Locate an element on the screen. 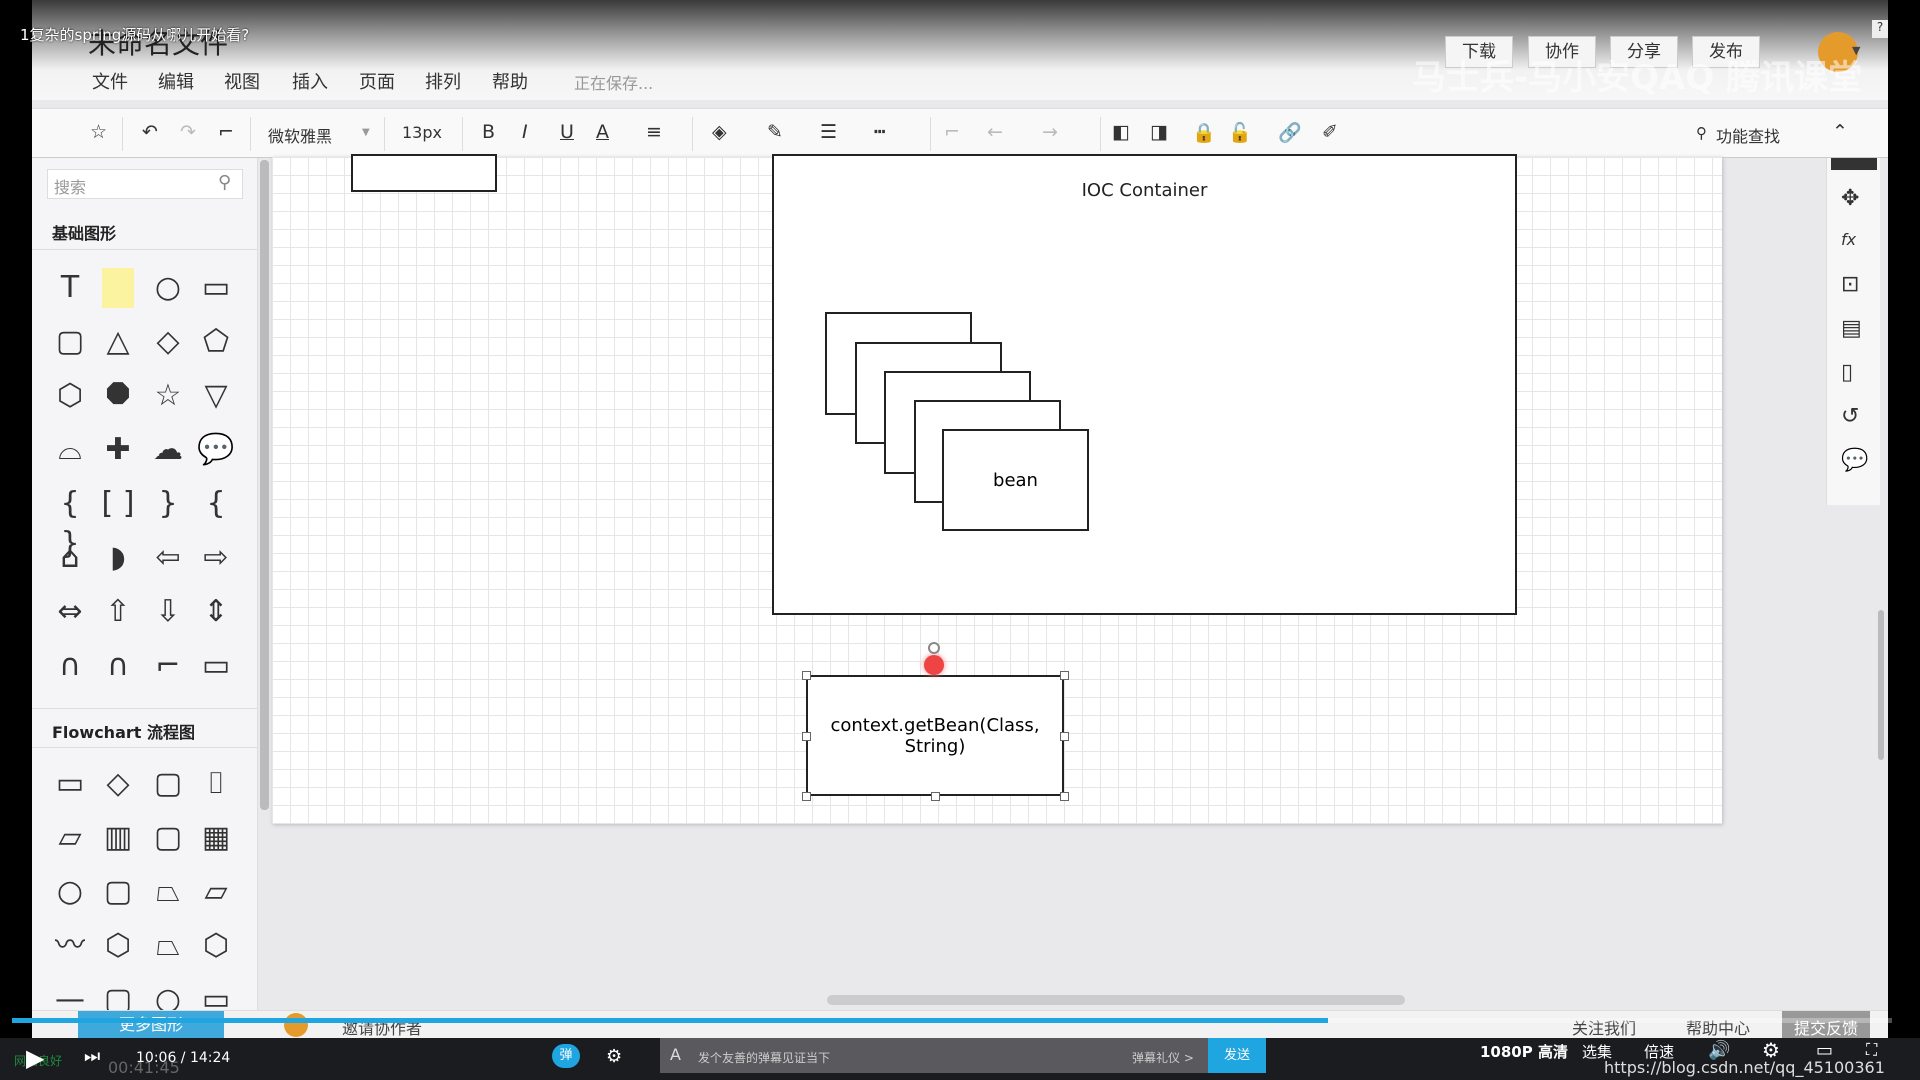  shape-tool: } is located at coordinates (168, 504).